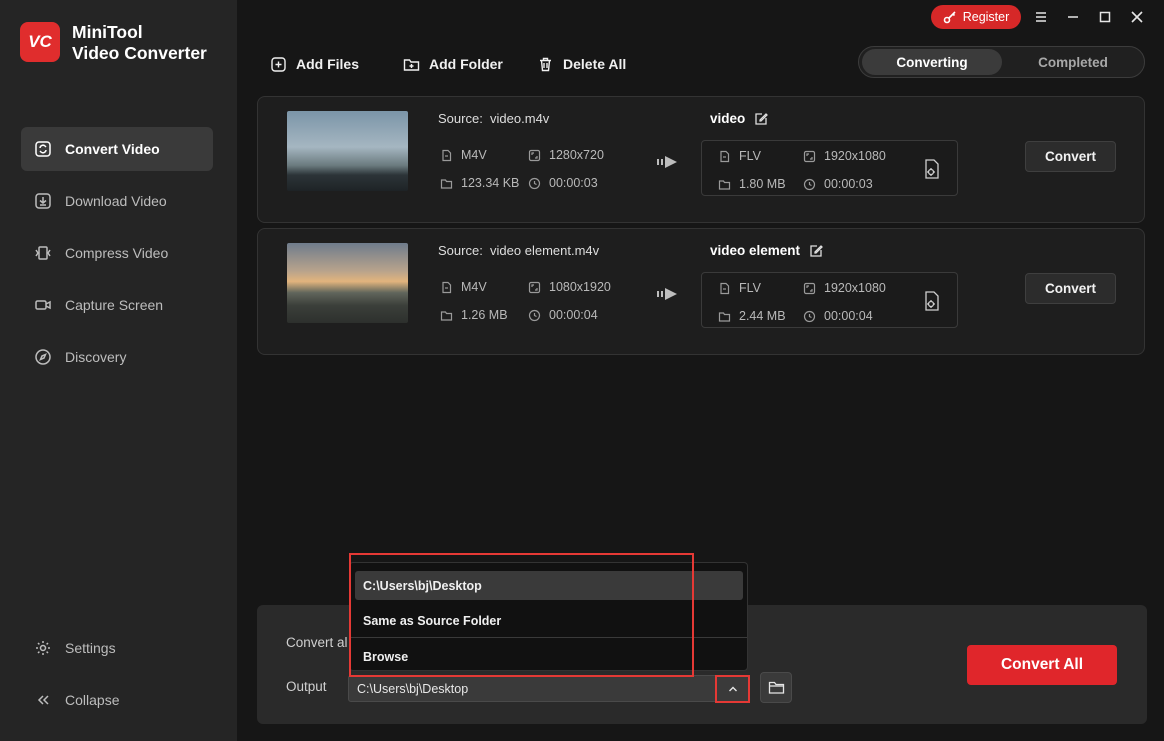 The image size is (1164, 741). I want to click on dropdown-option-same-as-source: Same as Source Folder, so click(549, 620).